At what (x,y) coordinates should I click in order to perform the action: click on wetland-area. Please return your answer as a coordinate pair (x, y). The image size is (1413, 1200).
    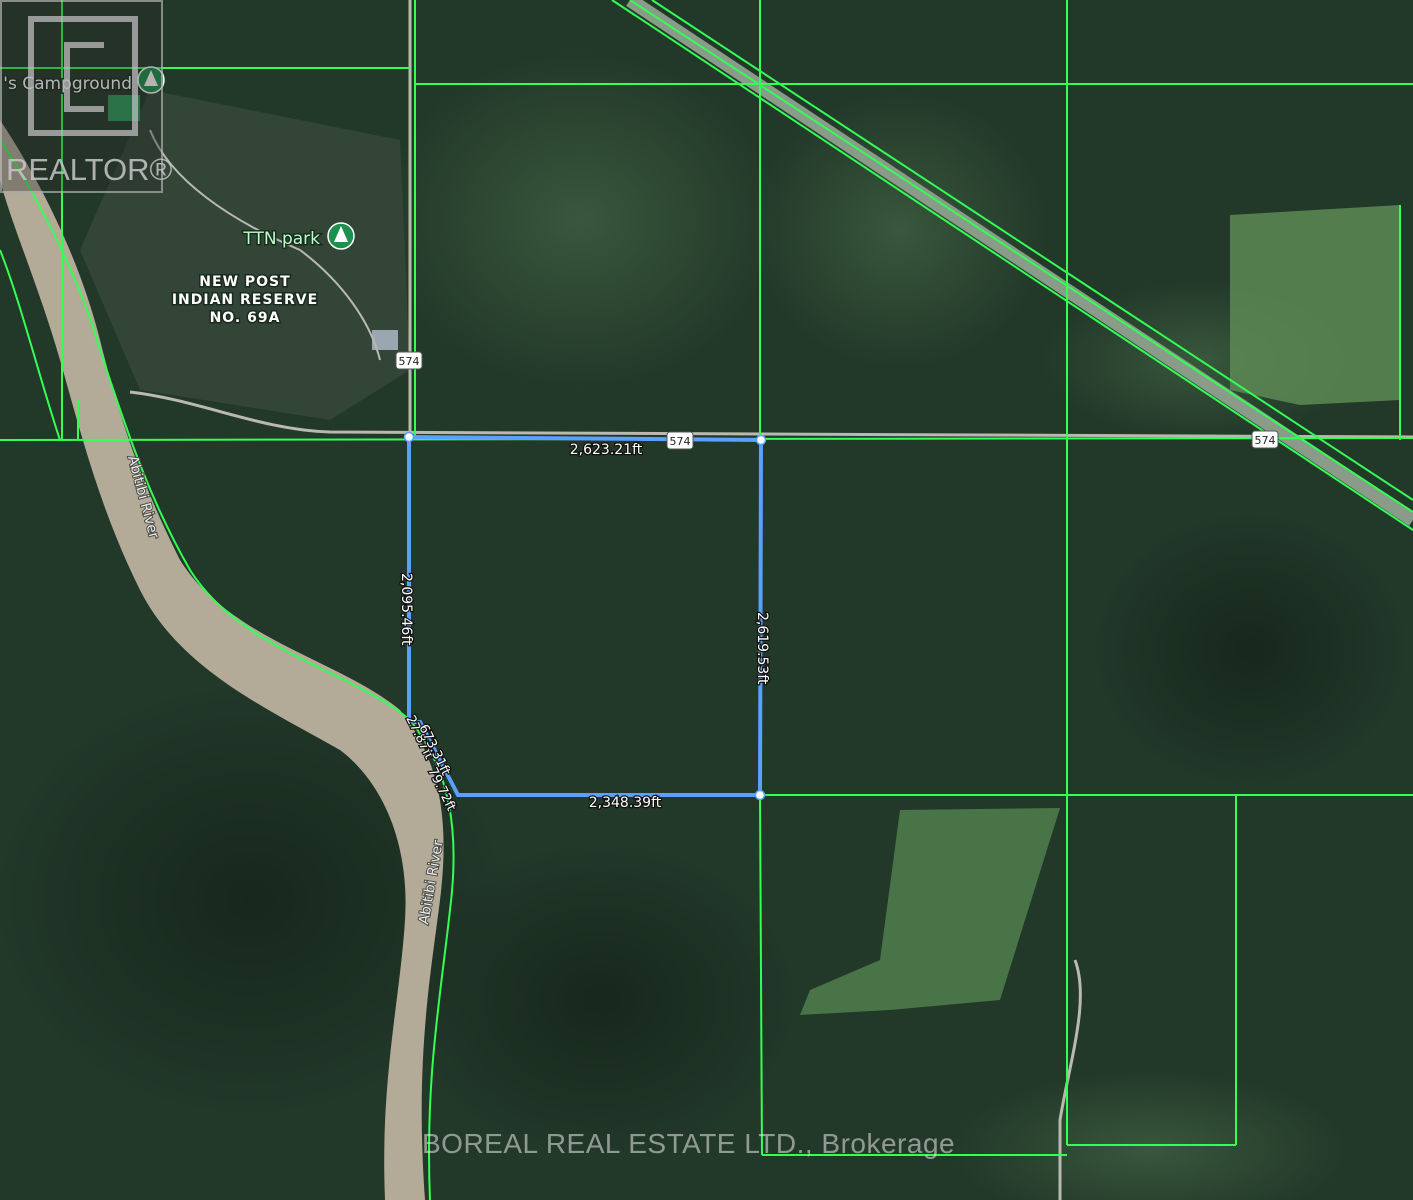
    Looking at the image, I should click on (900, 230).